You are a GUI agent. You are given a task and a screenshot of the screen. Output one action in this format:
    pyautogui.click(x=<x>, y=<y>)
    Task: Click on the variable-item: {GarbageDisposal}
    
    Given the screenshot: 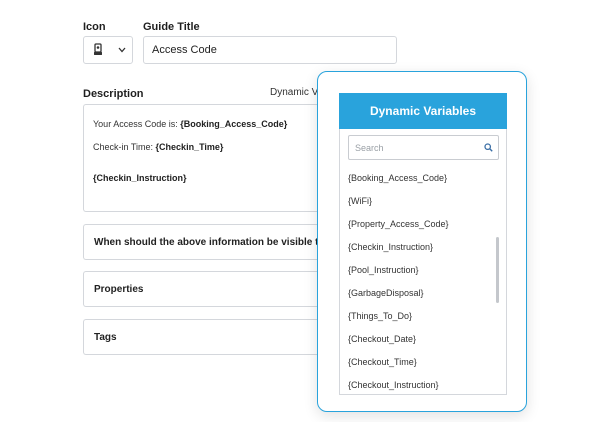 What is the action you would take?
    pyautogui.click(x=422, y=292)
    